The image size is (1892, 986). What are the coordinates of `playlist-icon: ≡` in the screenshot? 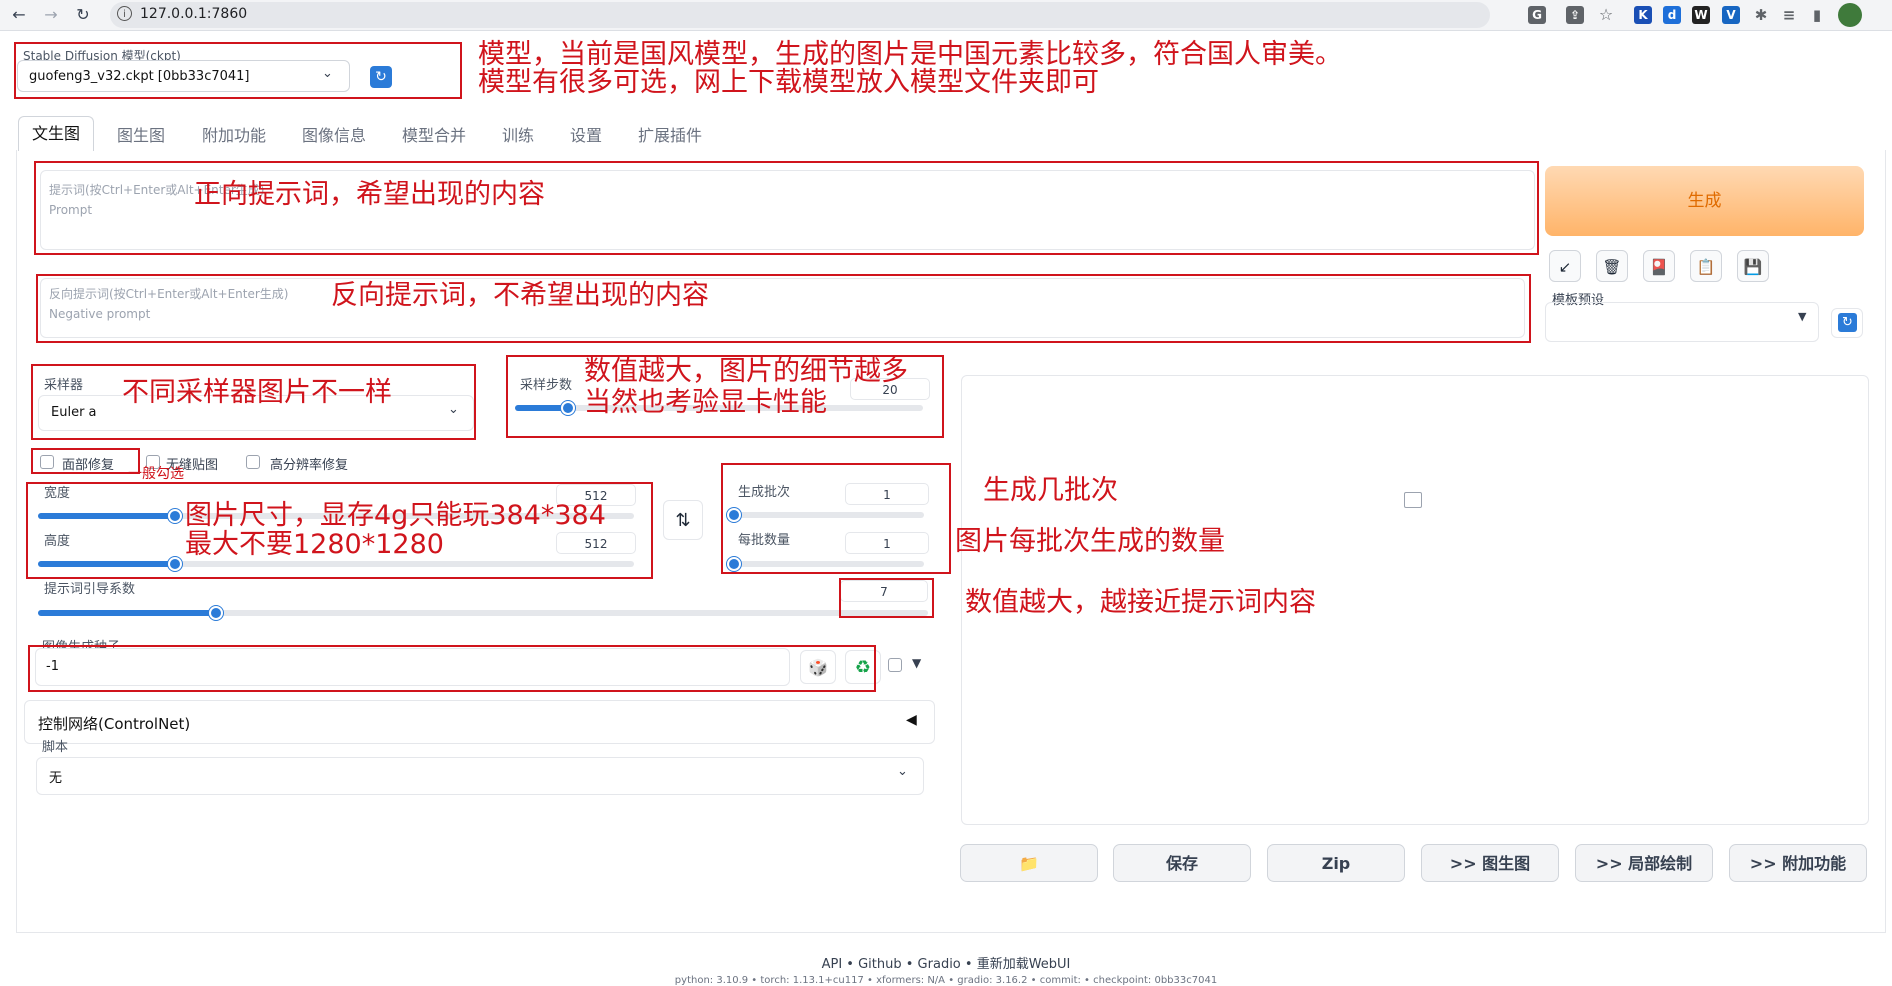 It's located at (1789, 15).